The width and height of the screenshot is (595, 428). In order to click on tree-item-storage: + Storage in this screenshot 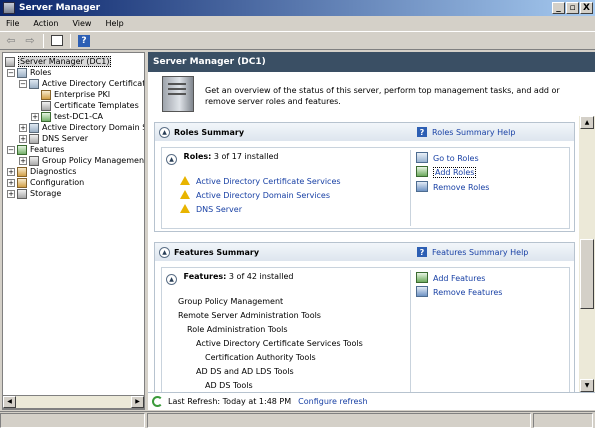, I will do `click(34, 193)`.